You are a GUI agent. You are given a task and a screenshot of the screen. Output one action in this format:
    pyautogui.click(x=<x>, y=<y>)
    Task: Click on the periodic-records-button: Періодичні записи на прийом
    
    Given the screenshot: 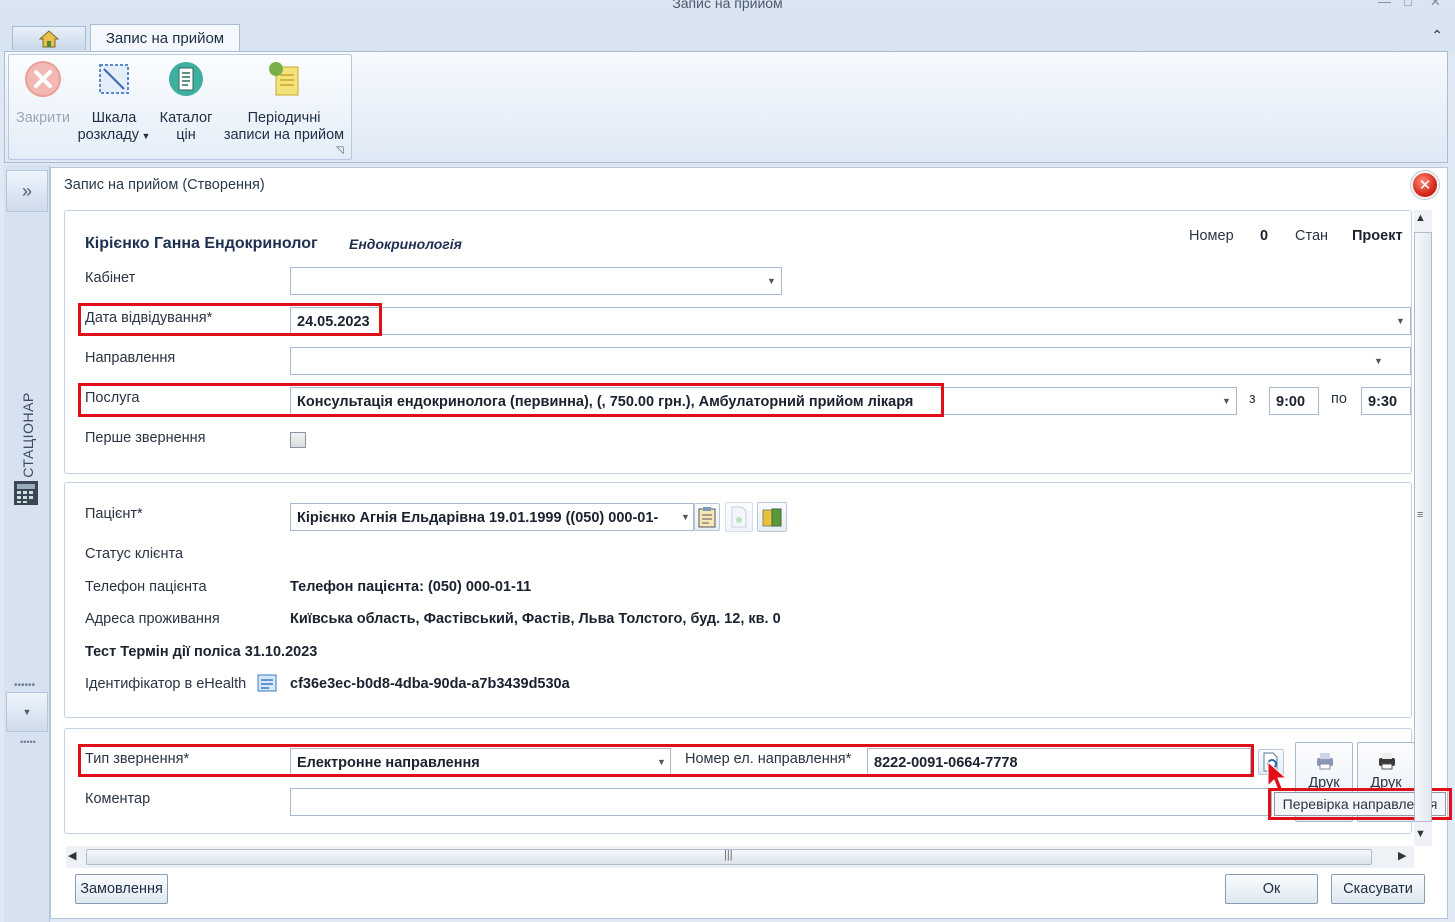 What is the action you would take?
    pyautogui.click(x=284, y=99)
    